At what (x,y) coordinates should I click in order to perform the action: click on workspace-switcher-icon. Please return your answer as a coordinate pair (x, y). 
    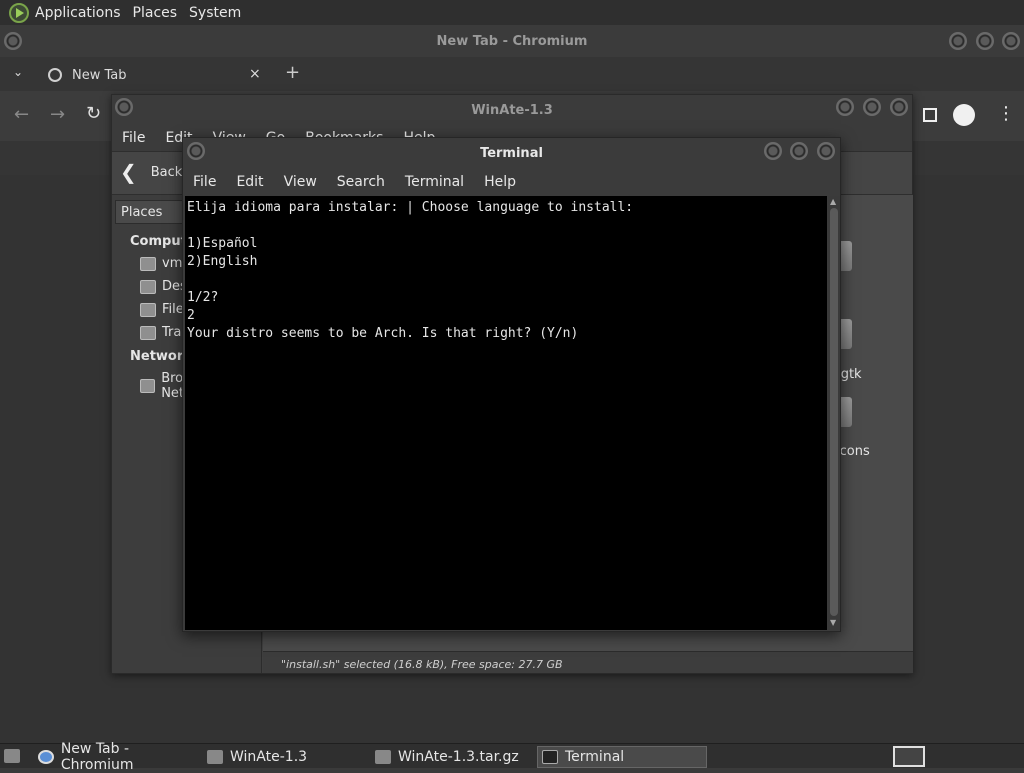
    Looking at the image, I should click on (909, 756).